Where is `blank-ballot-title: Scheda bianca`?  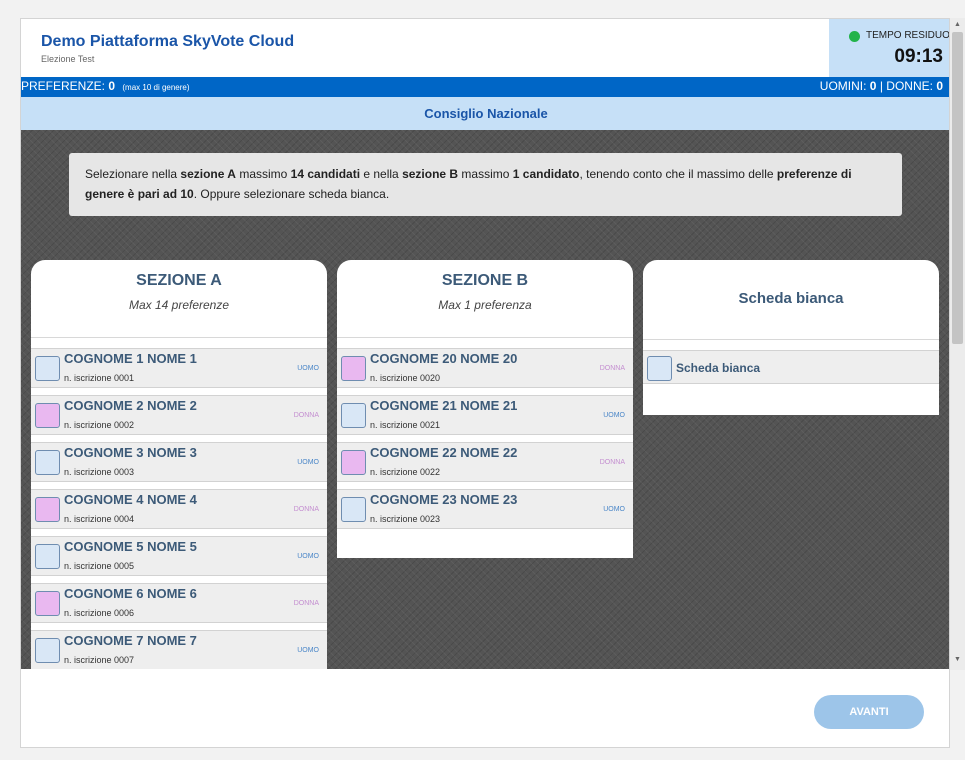 blank-ballot-title: Scheda bianca is located at coordinates (791, 298).